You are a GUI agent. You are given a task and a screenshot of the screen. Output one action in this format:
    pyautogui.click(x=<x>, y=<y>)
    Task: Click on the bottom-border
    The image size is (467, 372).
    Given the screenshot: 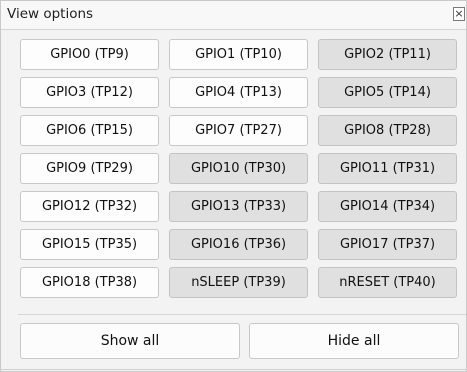 What is the action you would take?
    pyautogui.click(x=234, y=369)
    